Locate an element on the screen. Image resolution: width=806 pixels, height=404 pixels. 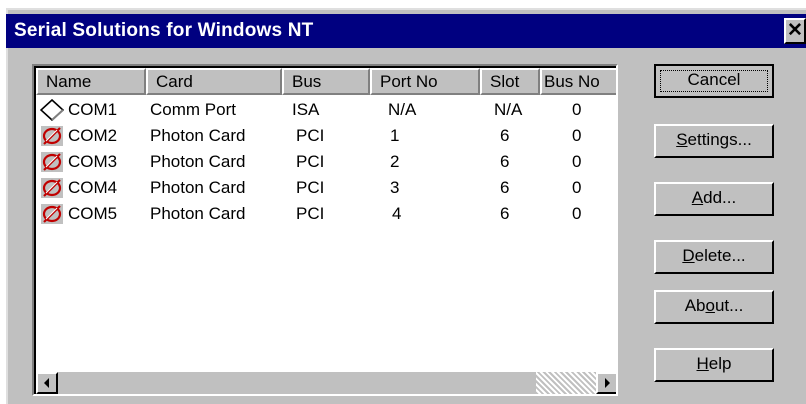
close-button: ✕ is located at coordinates (795, 31).